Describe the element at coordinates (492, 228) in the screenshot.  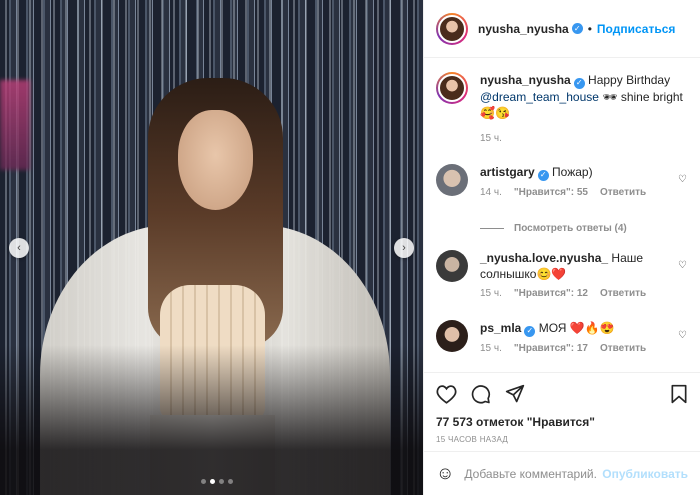
I see `replies-divider` at that location.